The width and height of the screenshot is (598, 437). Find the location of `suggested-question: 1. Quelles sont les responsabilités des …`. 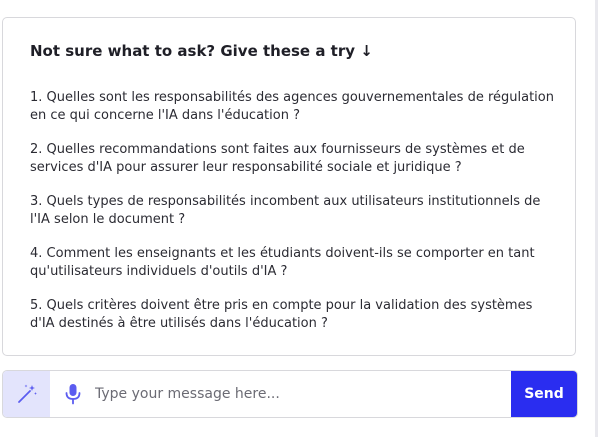

suggested-question: 1. Quelles sont les responsabilités des … is located at coordinates (294, 107).